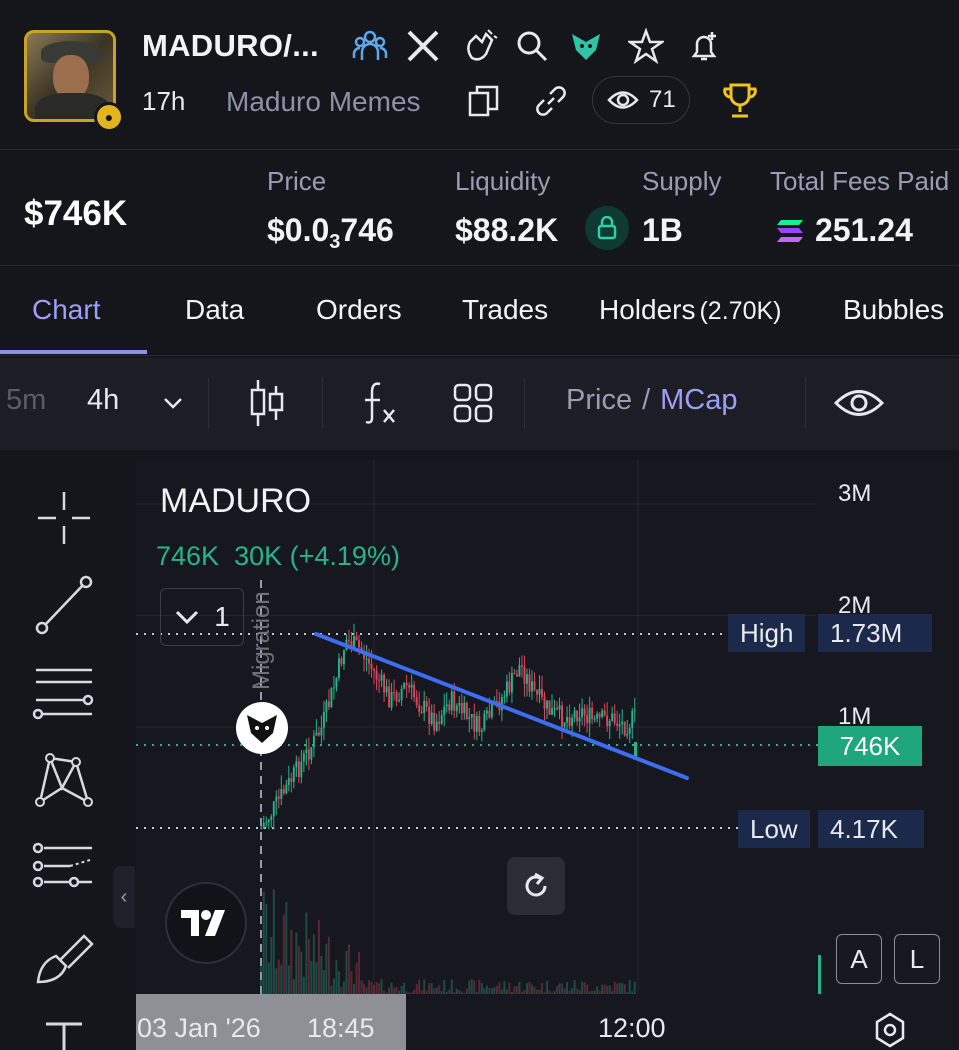  Describe the element at coordinates (503, 181) in the screenshot. I see `liquidity-label: Liquidity` at that location.